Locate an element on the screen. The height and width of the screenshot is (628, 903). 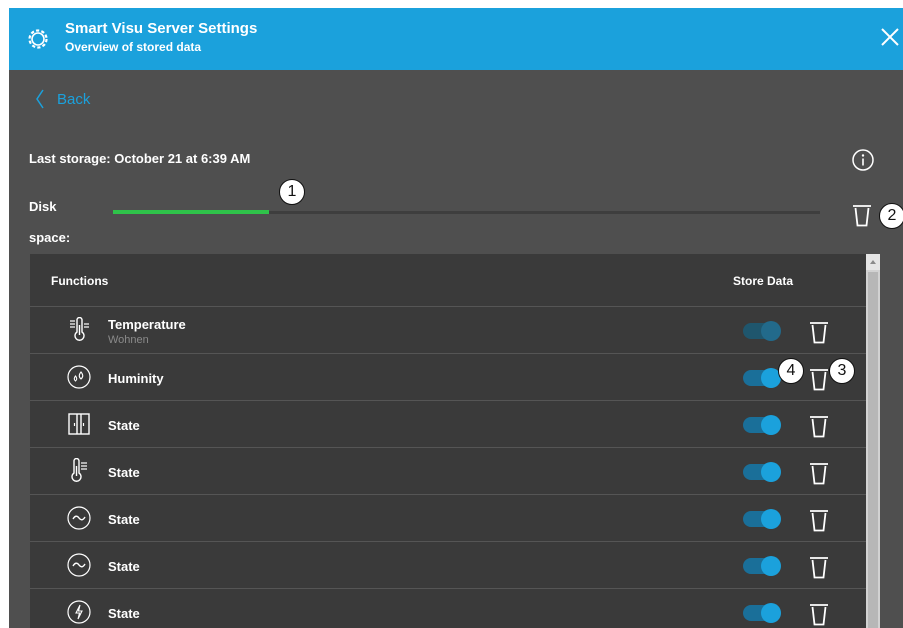
back-button: Back is located at coordinates (62, 99).